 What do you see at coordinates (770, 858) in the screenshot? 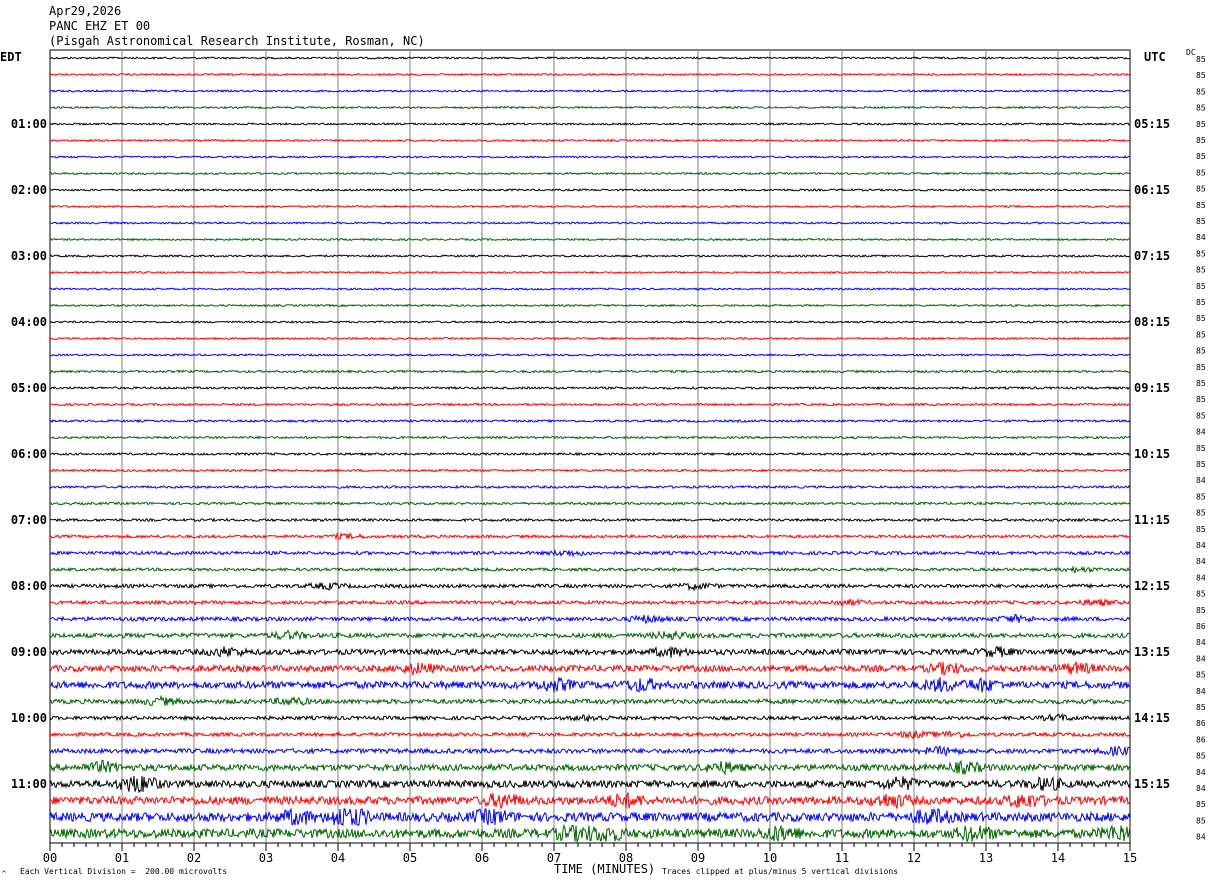
I see `x-tick-label: 10` at bounding box center [770, 858].